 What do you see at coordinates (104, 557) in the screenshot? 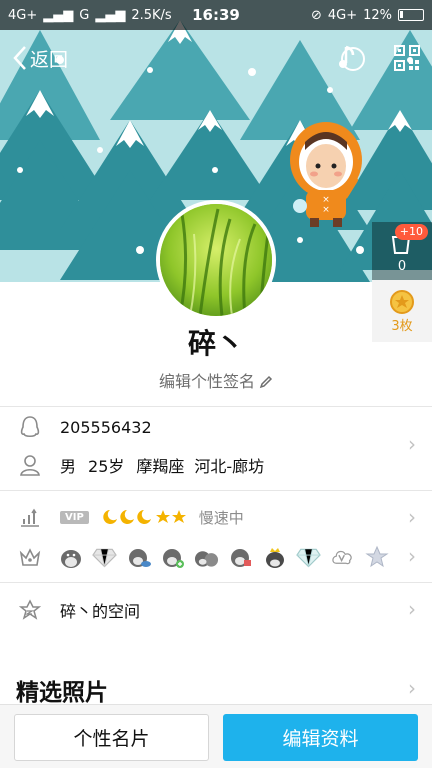
I see `diamond-badge-icon` at bounding box center [104, 557].